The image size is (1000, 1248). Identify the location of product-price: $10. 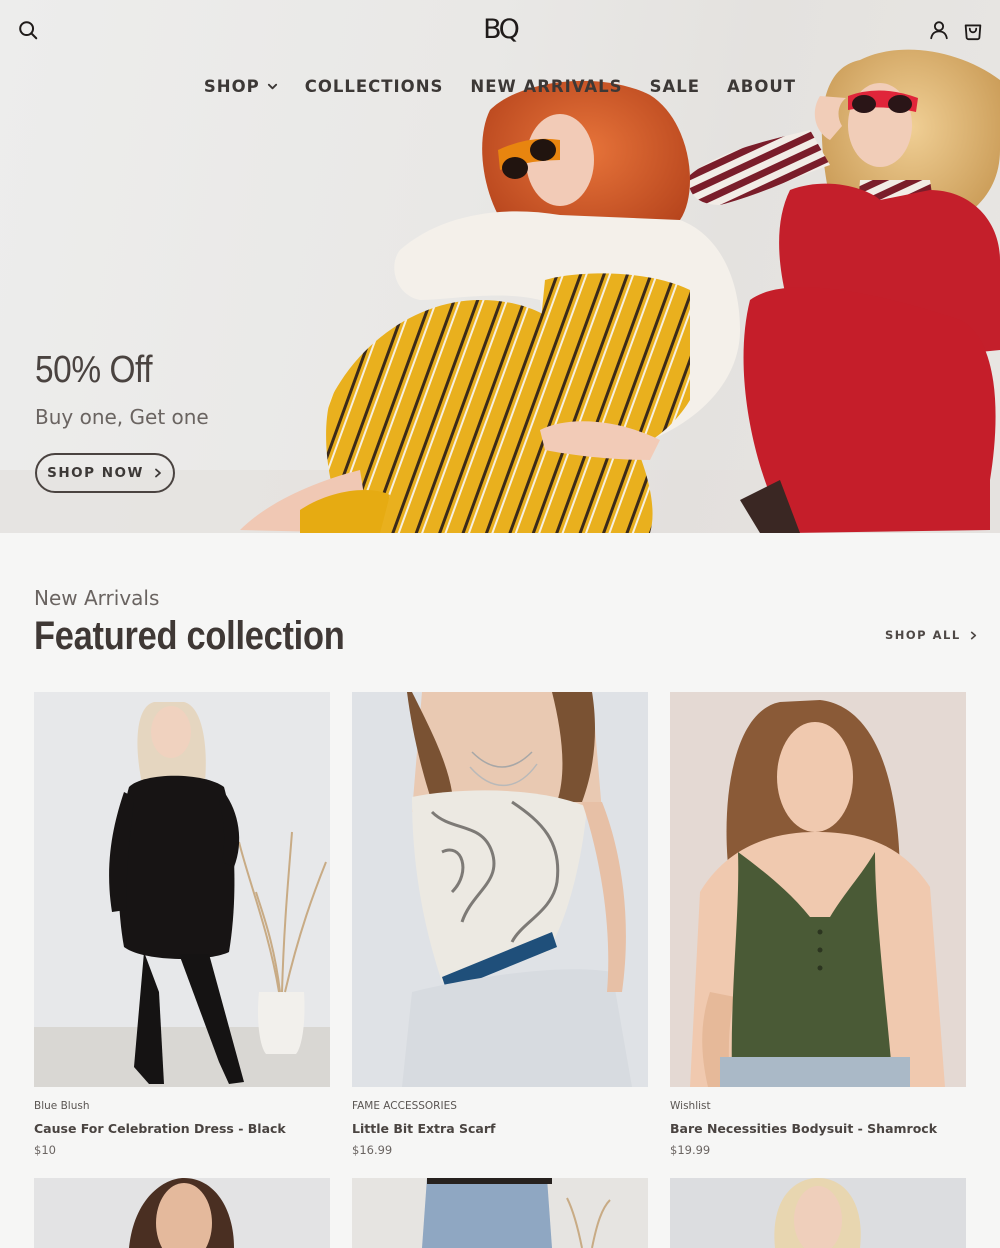
(45, 1150).